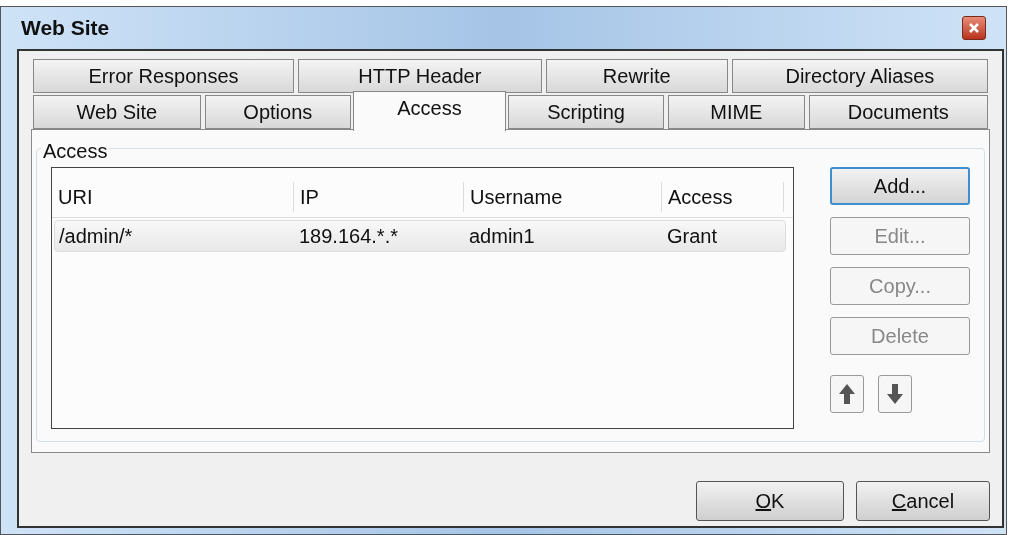 The width and height of the screenshot is (1011, 535). What do you see at coordinates (117, 112) in the screenshot?
I see `tab: Web Site` at bounding box center [117, 112].